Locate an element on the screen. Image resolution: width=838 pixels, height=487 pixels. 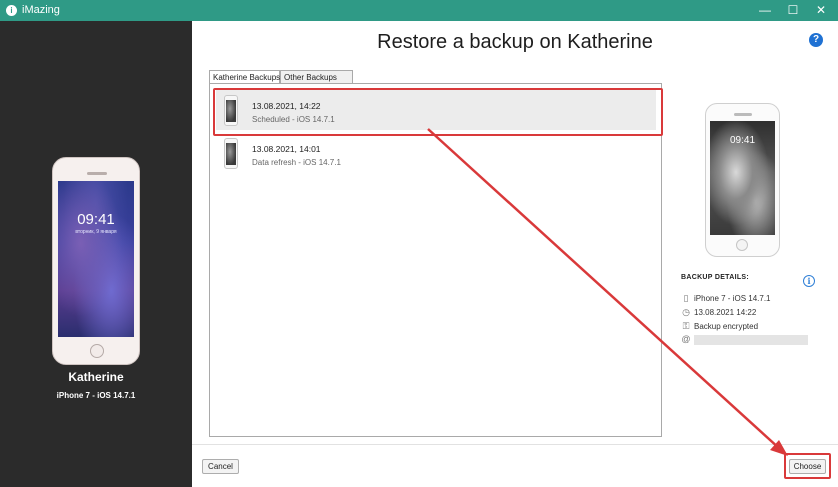
detail-device-text: iPhone 7 - iOS 14.7.1 is located at coordinates (732, 298).